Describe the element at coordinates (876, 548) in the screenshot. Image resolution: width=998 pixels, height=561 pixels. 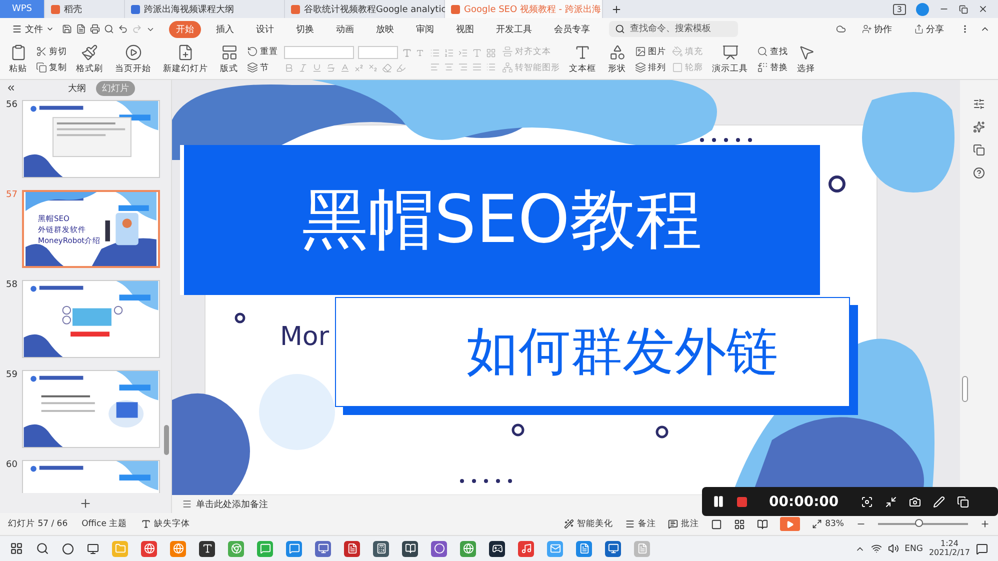
I see `wifi-icon` at that location.